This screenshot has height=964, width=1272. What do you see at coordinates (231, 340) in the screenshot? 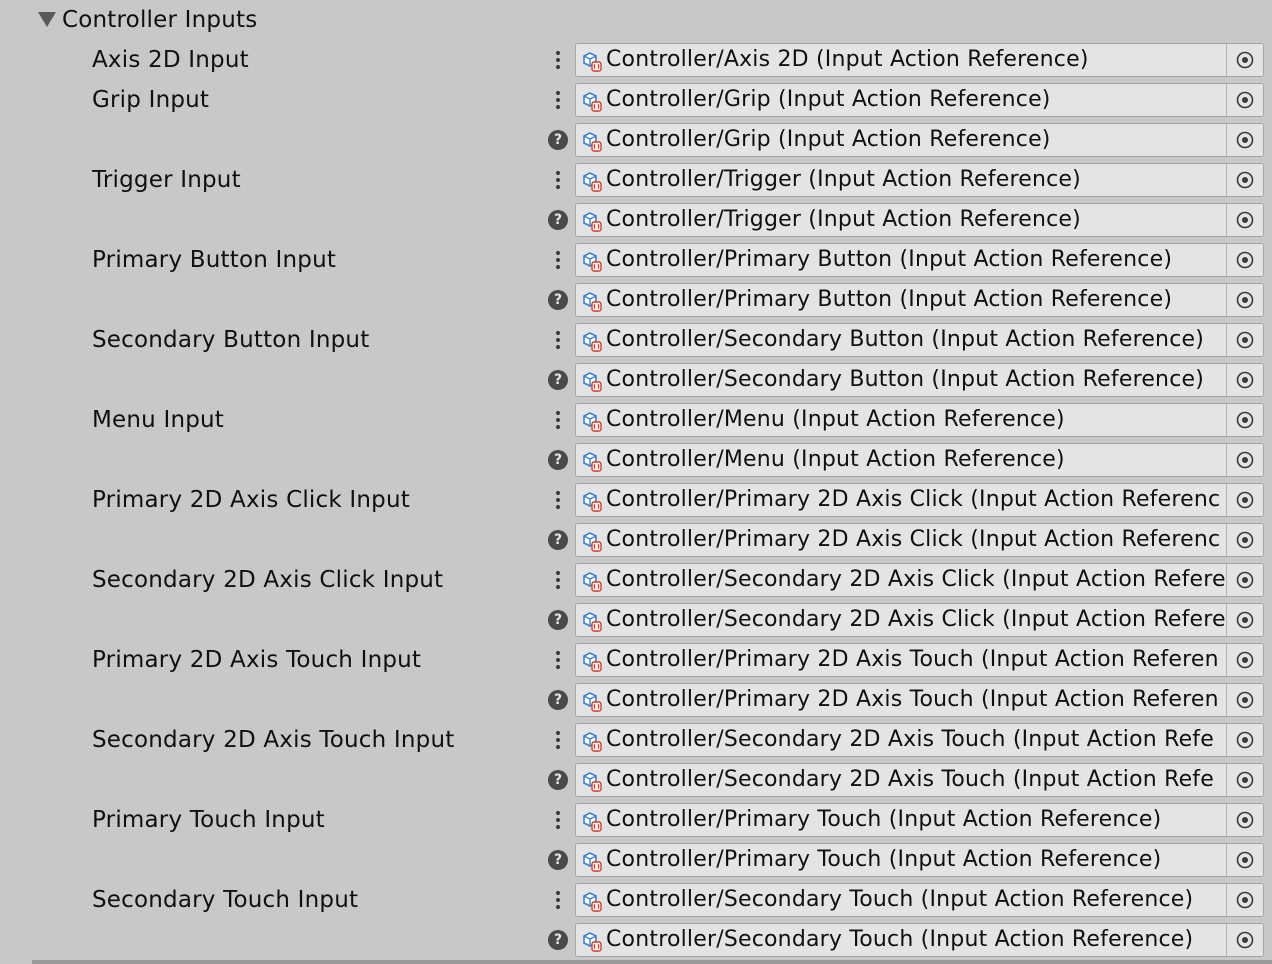
I see `property-label: Secondary Button Input` at bounding box center [231, 340].